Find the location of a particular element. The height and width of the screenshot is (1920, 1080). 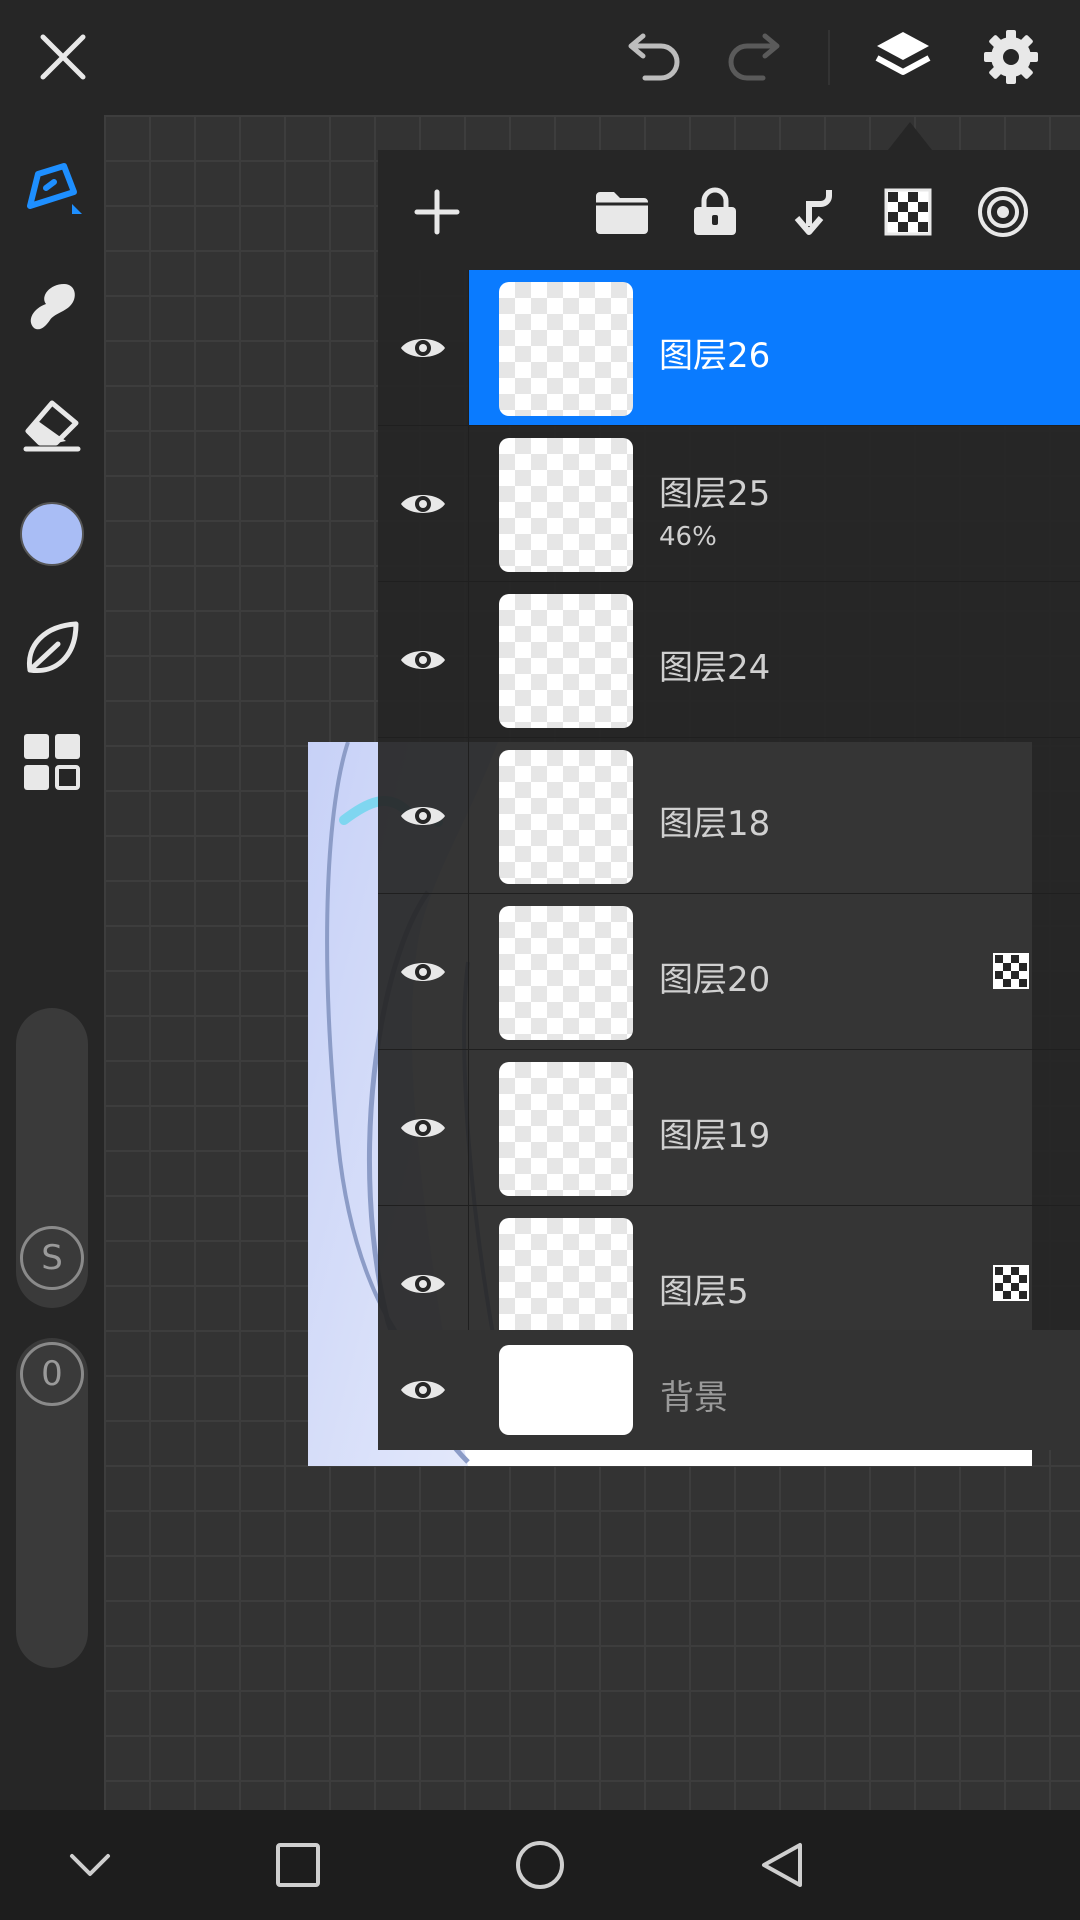

brush-opacity-slider: 0 is located at coordinates (52, 1503).